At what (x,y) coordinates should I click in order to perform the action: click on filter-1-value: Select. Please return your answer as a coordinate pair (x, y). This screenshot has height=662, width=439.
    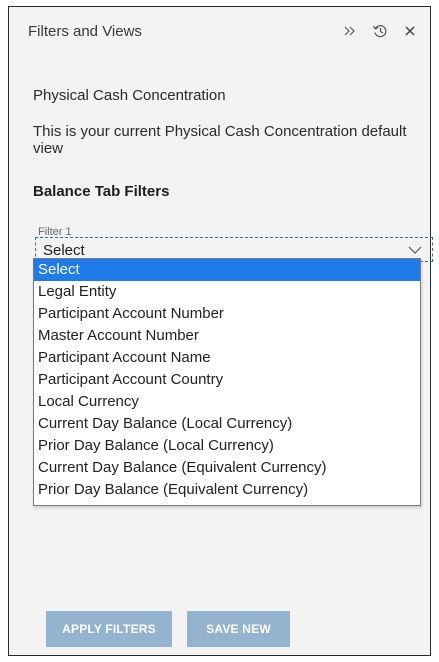
    Looking at the image, I should click on (64, 250).